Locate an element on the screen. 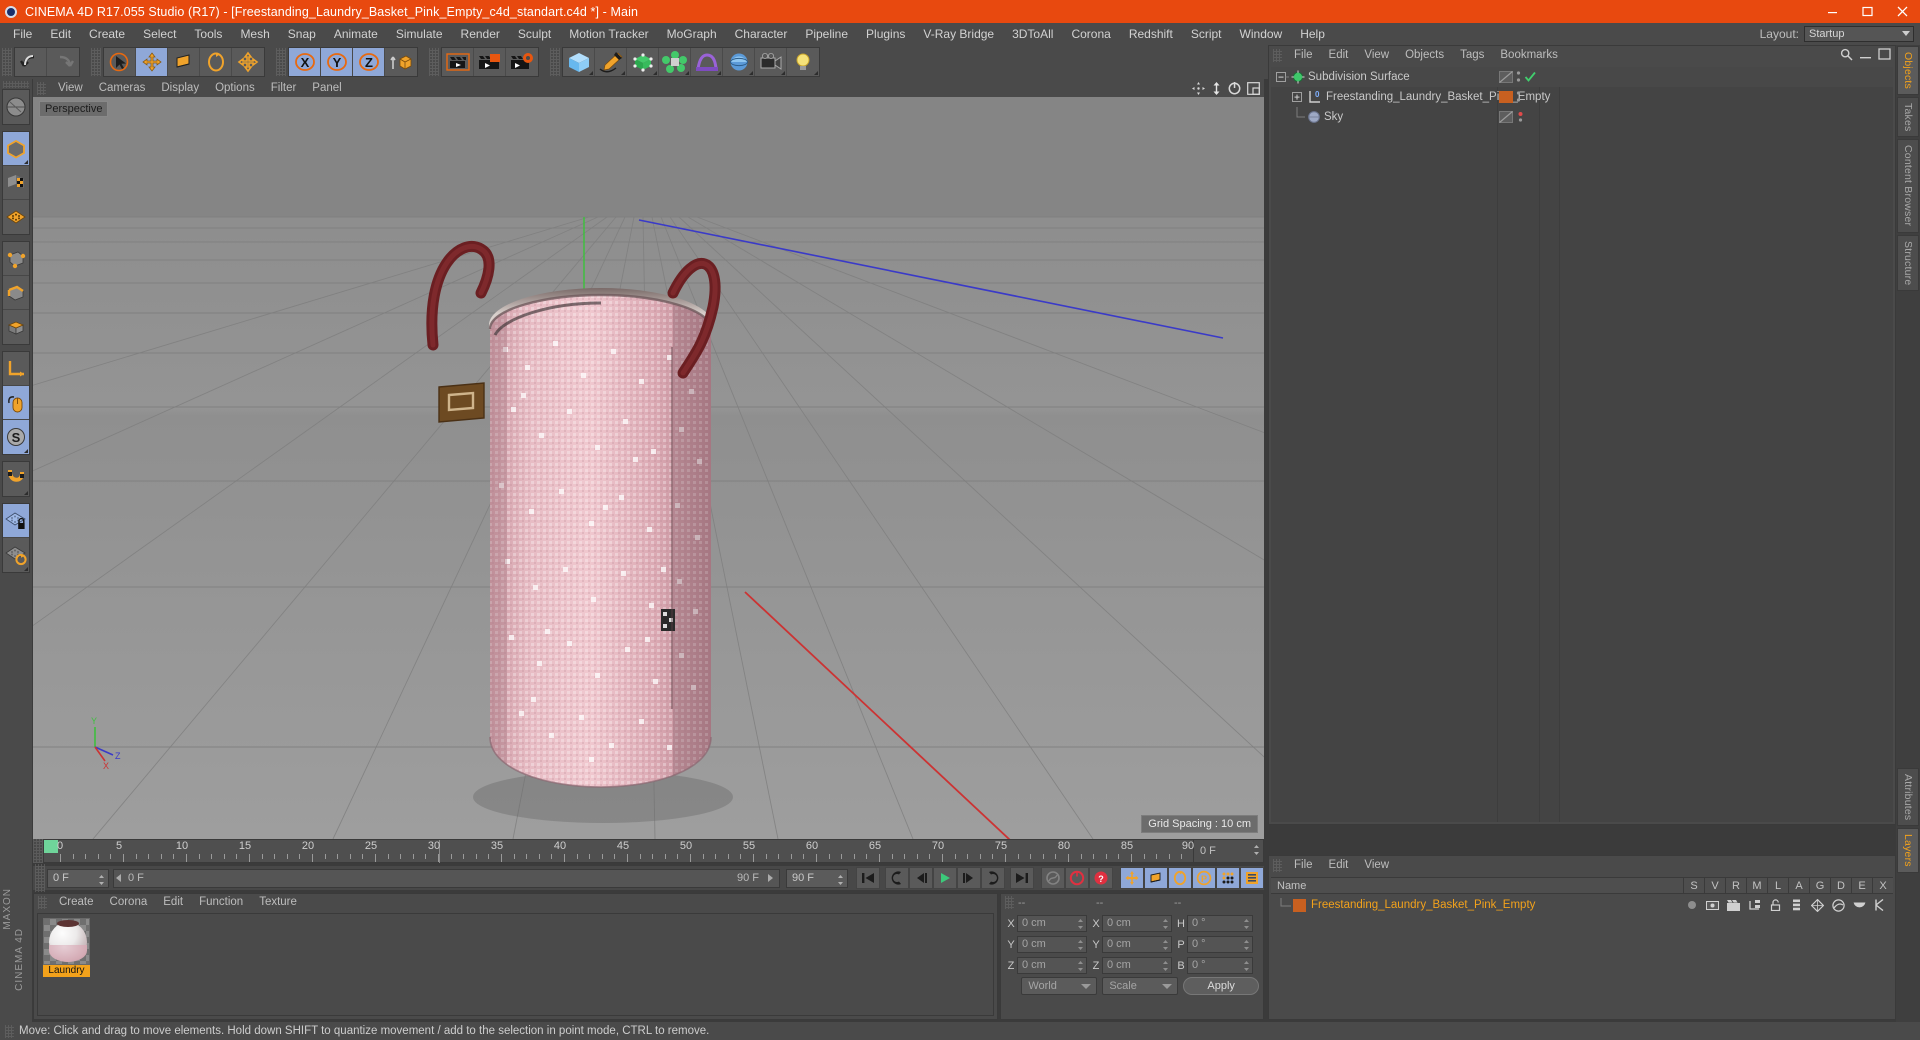 The width and height of the screenshot is (1920, 1040). workplane-lock-icon is located at coordinates (16, 521).